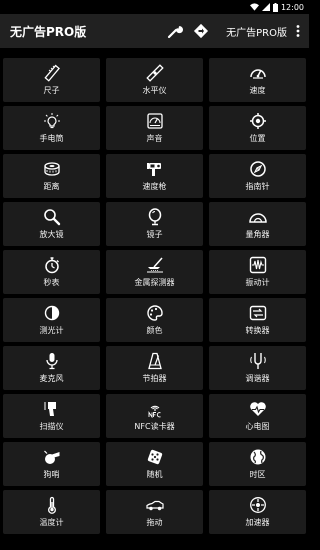 The width and height of the screenshot is (320, 550). I want to click on color-icon, so click(155, 313).